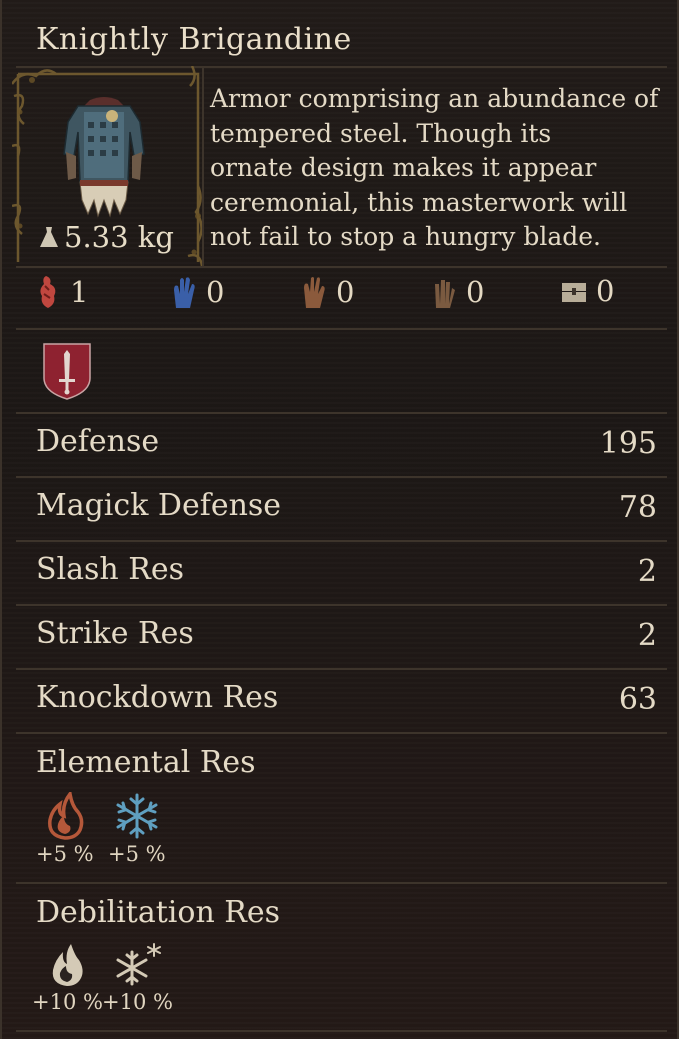 Image resolution: width=679 pixels, height=1039 pixels. I want to click on stat-row-slash-res: Slash Res 2, so click(341, 574).